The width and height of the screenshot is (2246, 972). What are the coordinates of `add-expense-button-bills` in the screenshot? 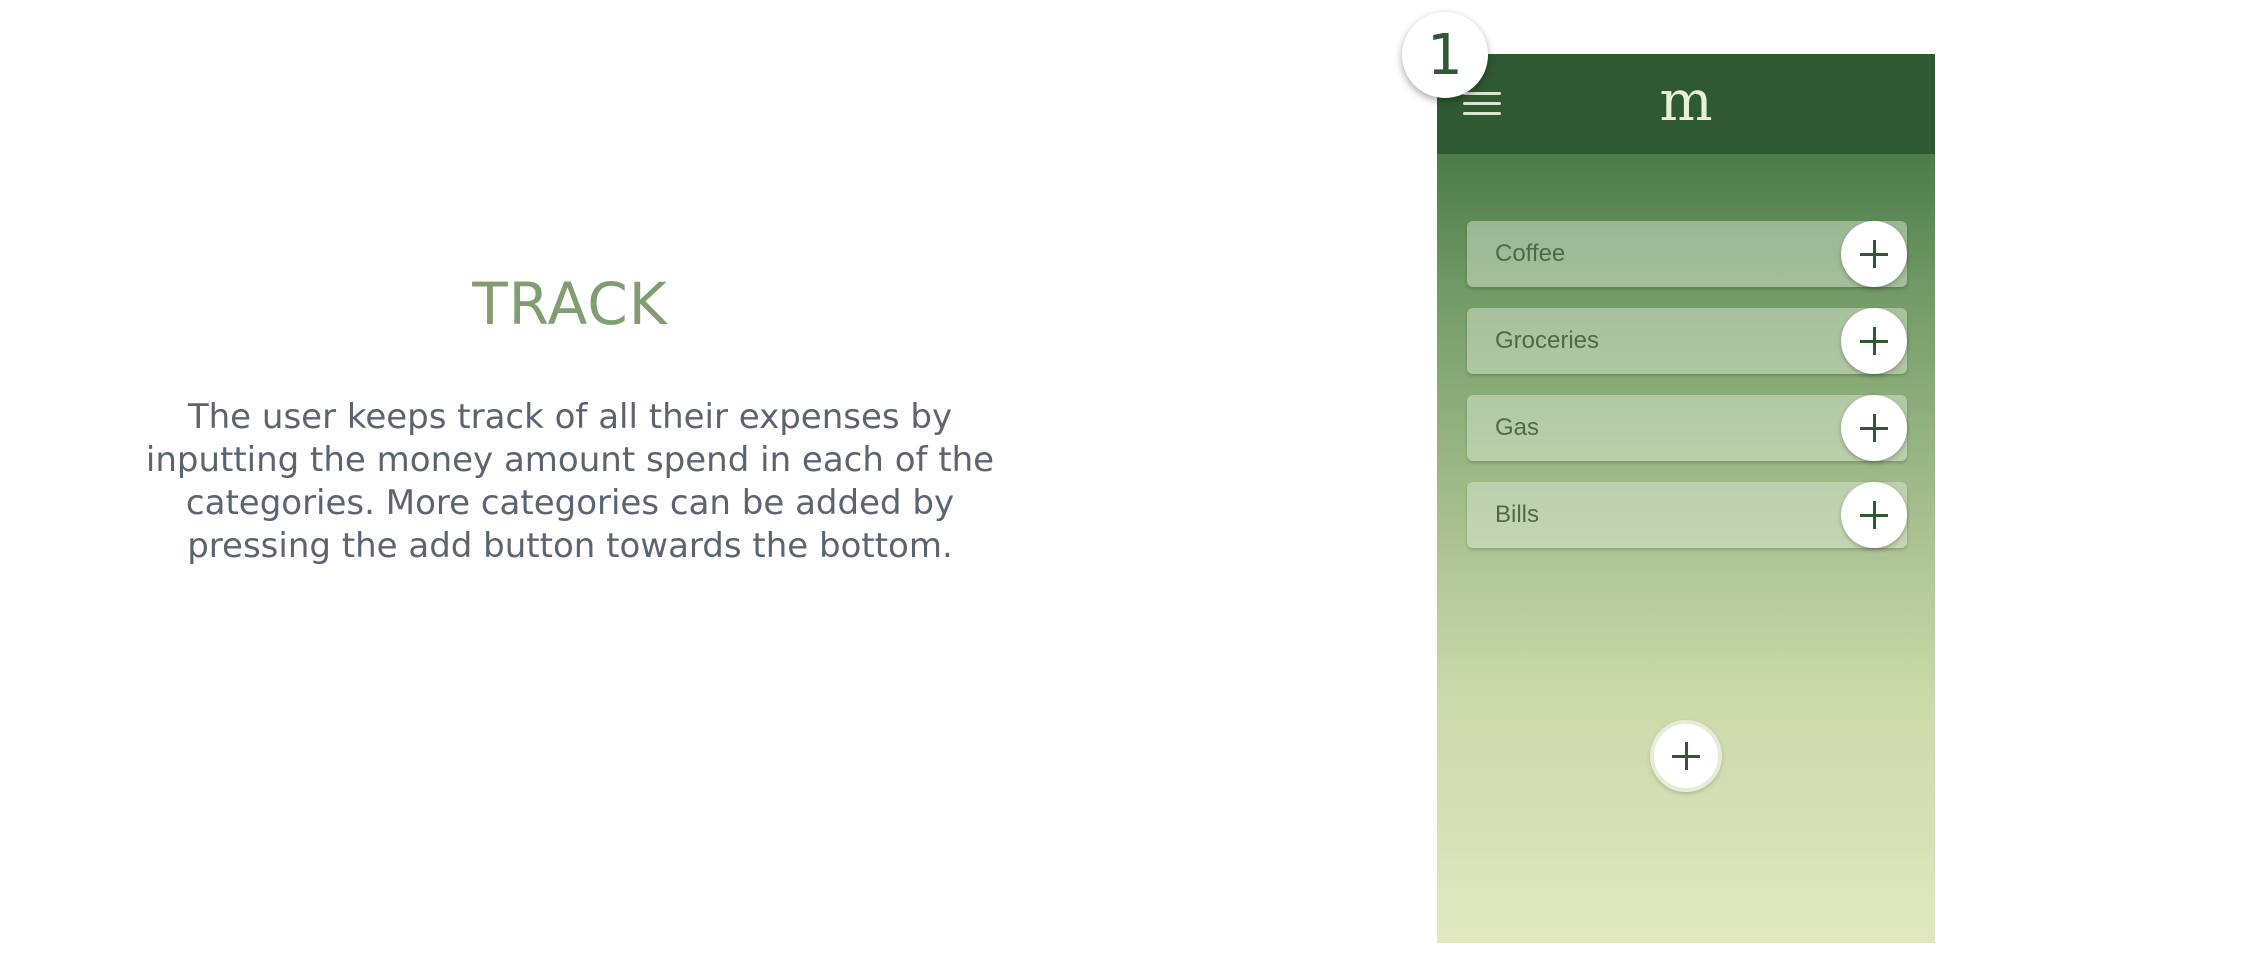 It's located at (1874, 515).